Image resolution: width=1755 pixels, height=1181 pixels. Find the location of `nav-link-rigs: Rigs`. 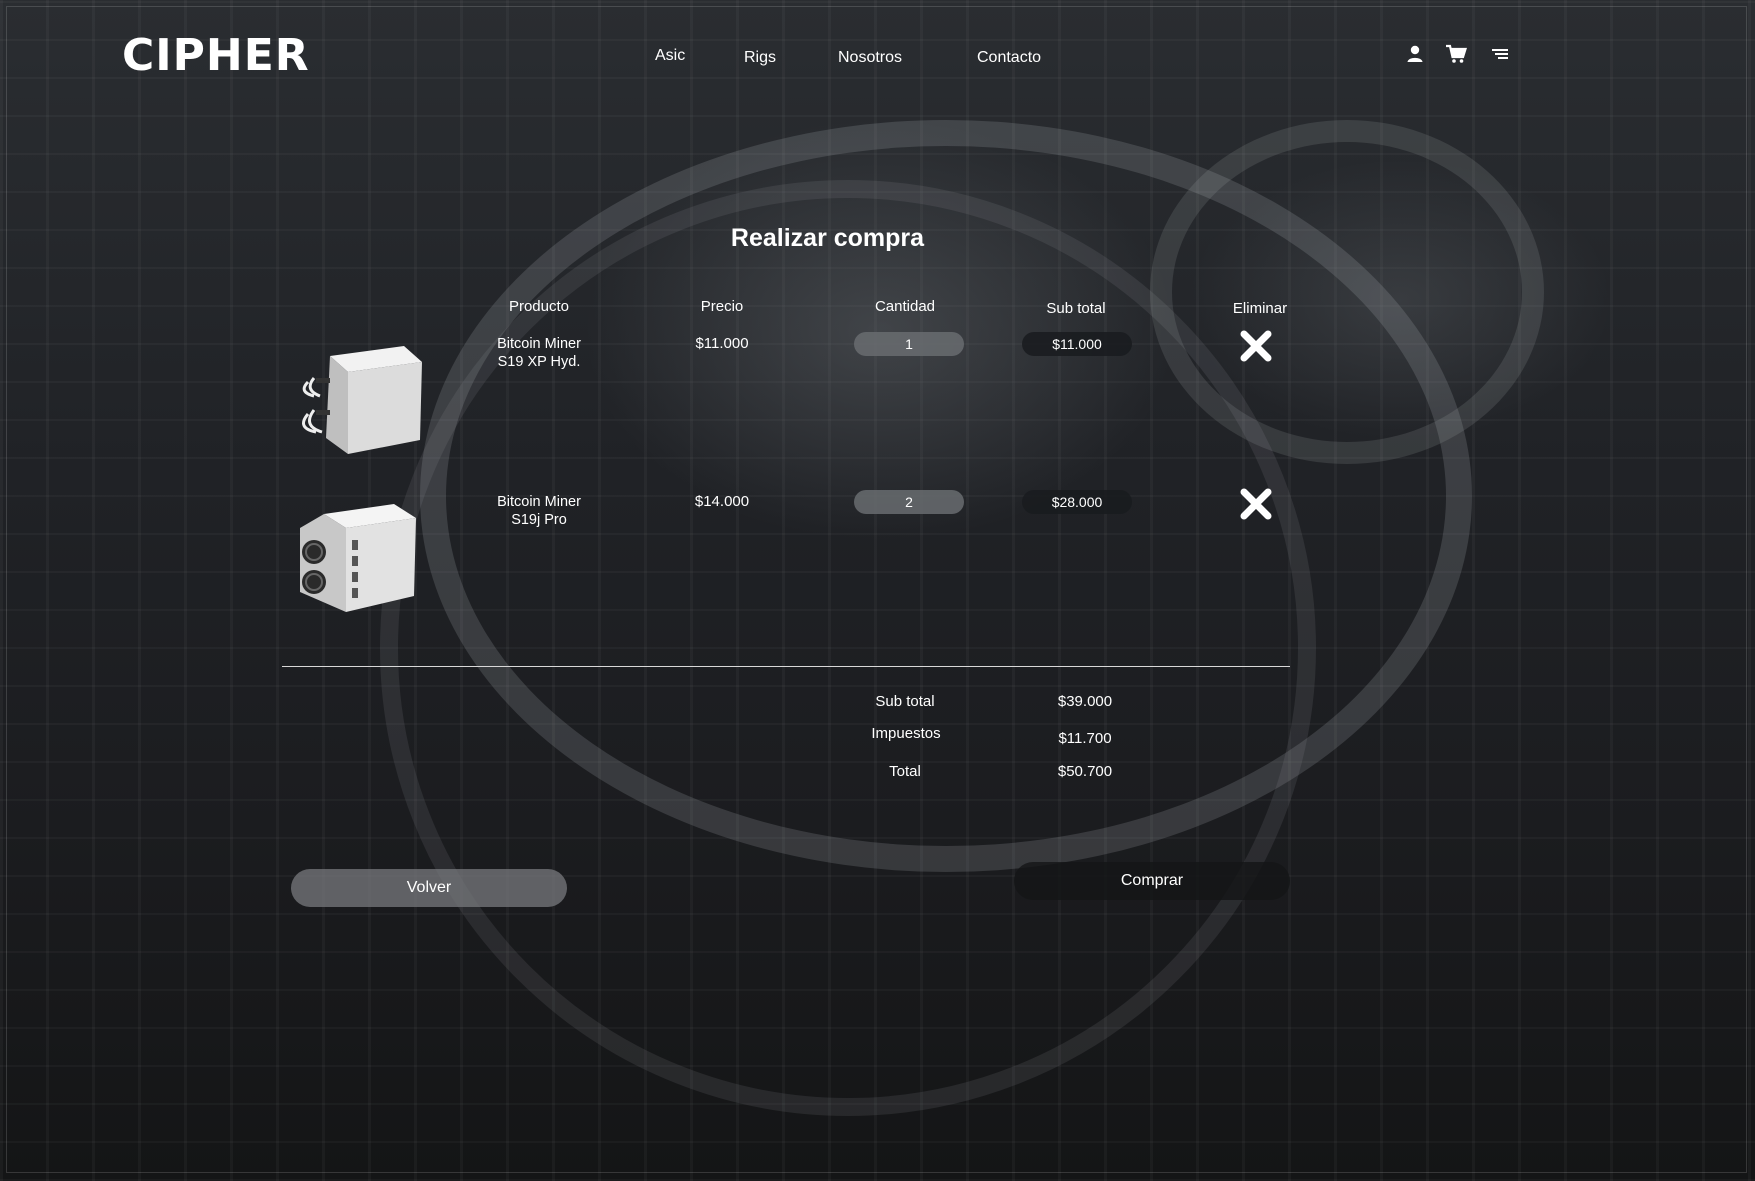

nav-link-rigs: Rigs is located at coordinates (760, 58).